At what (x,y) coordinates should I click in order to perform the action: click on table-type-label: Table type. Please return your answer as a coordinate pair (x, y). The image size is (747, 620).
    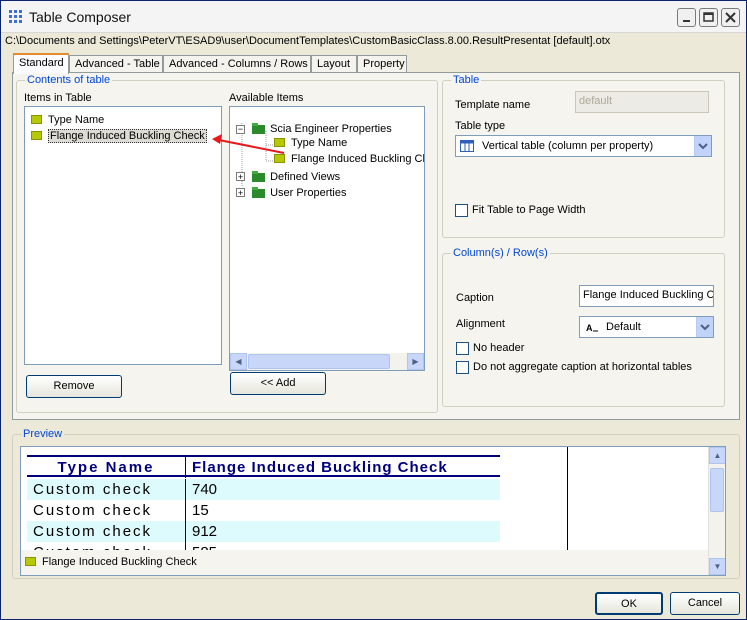
    Looking at the image, I should click on (480, 126).